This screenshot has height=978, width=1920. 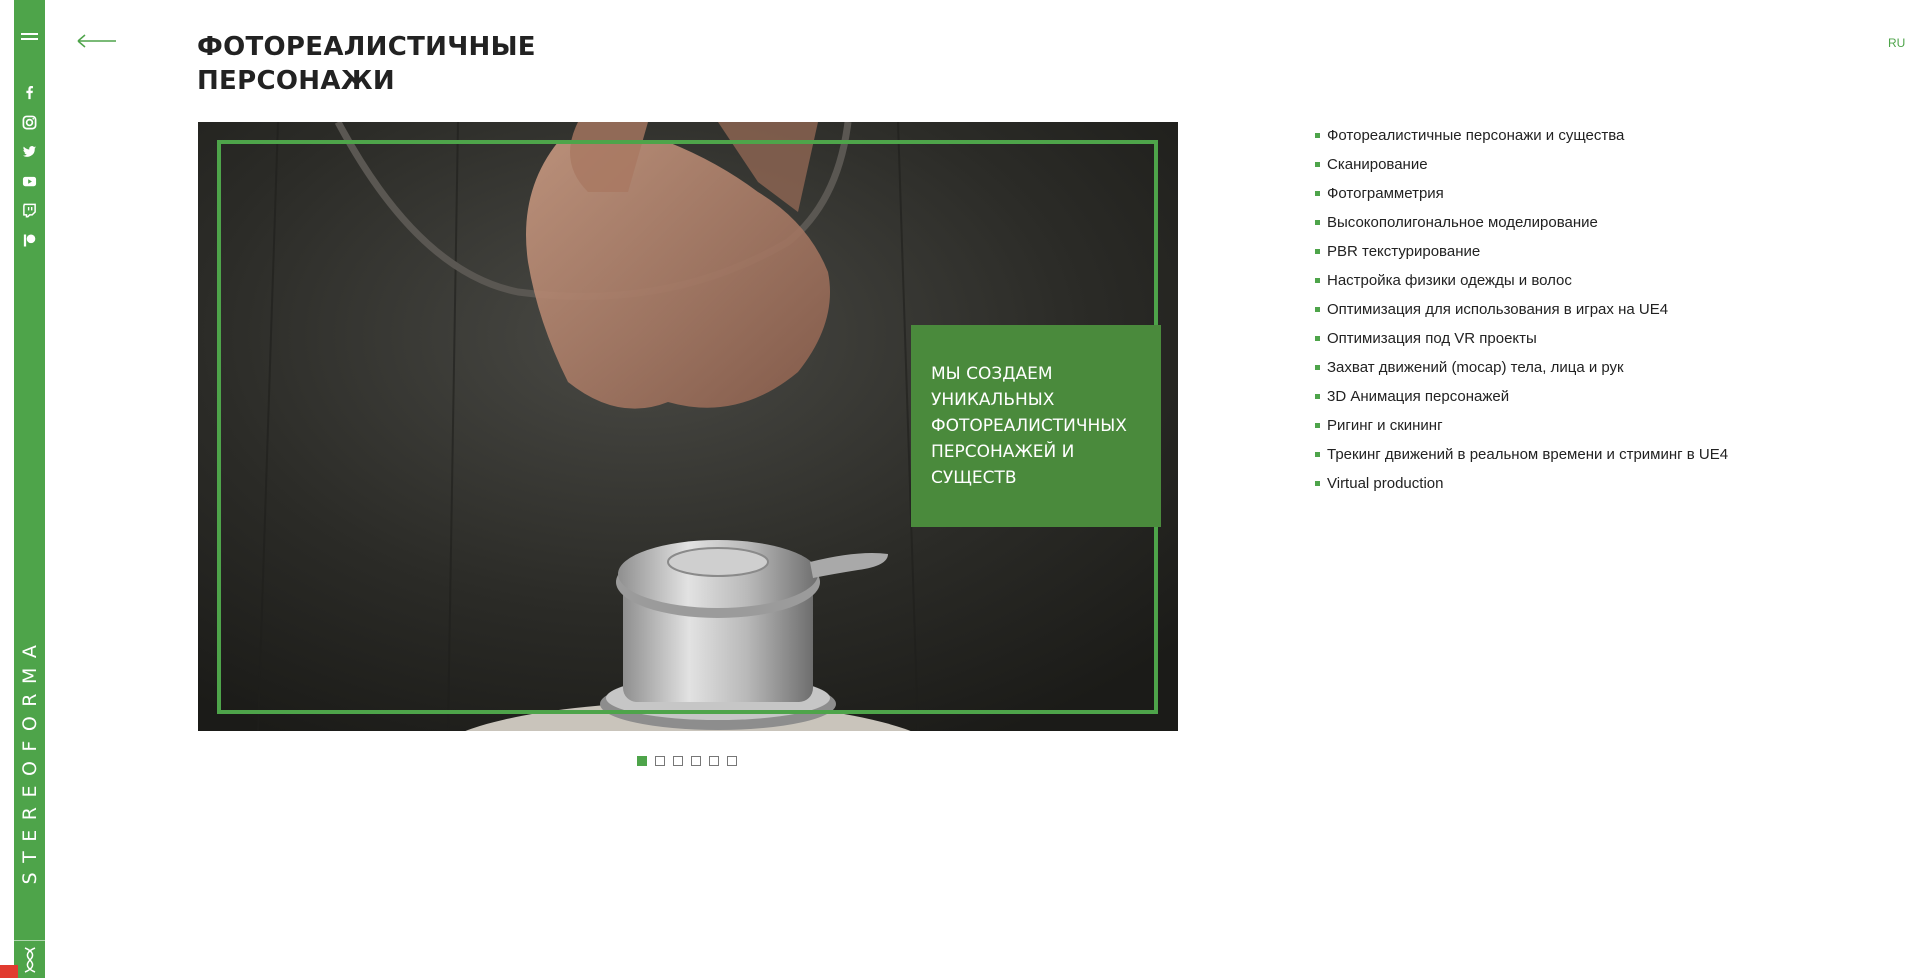 What do you see at coordinates (29, 240) in the screenshot?
I see `patreon-icon` at bounding box center [29, 240].